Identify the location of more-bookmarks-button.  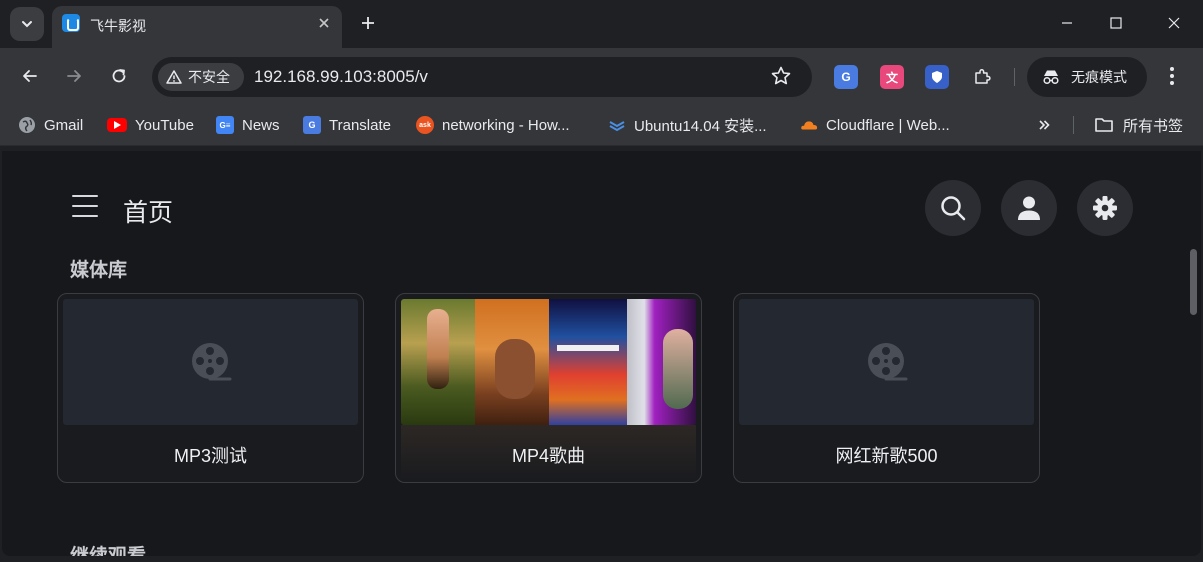
(1044, 125).